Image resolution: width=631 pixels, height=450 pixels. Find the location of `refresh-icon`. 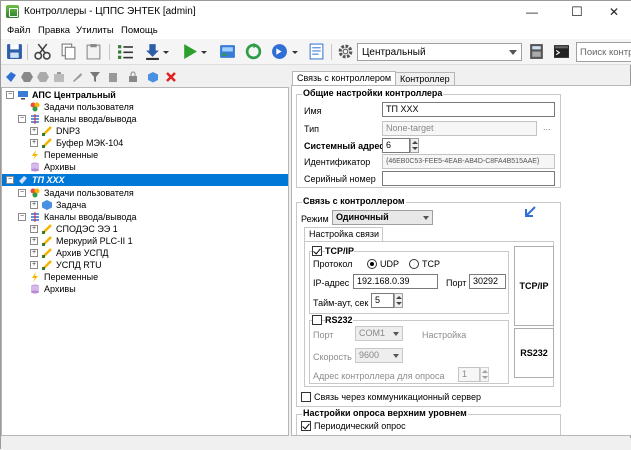

refresh-icon is located at coordinates (253, 51).